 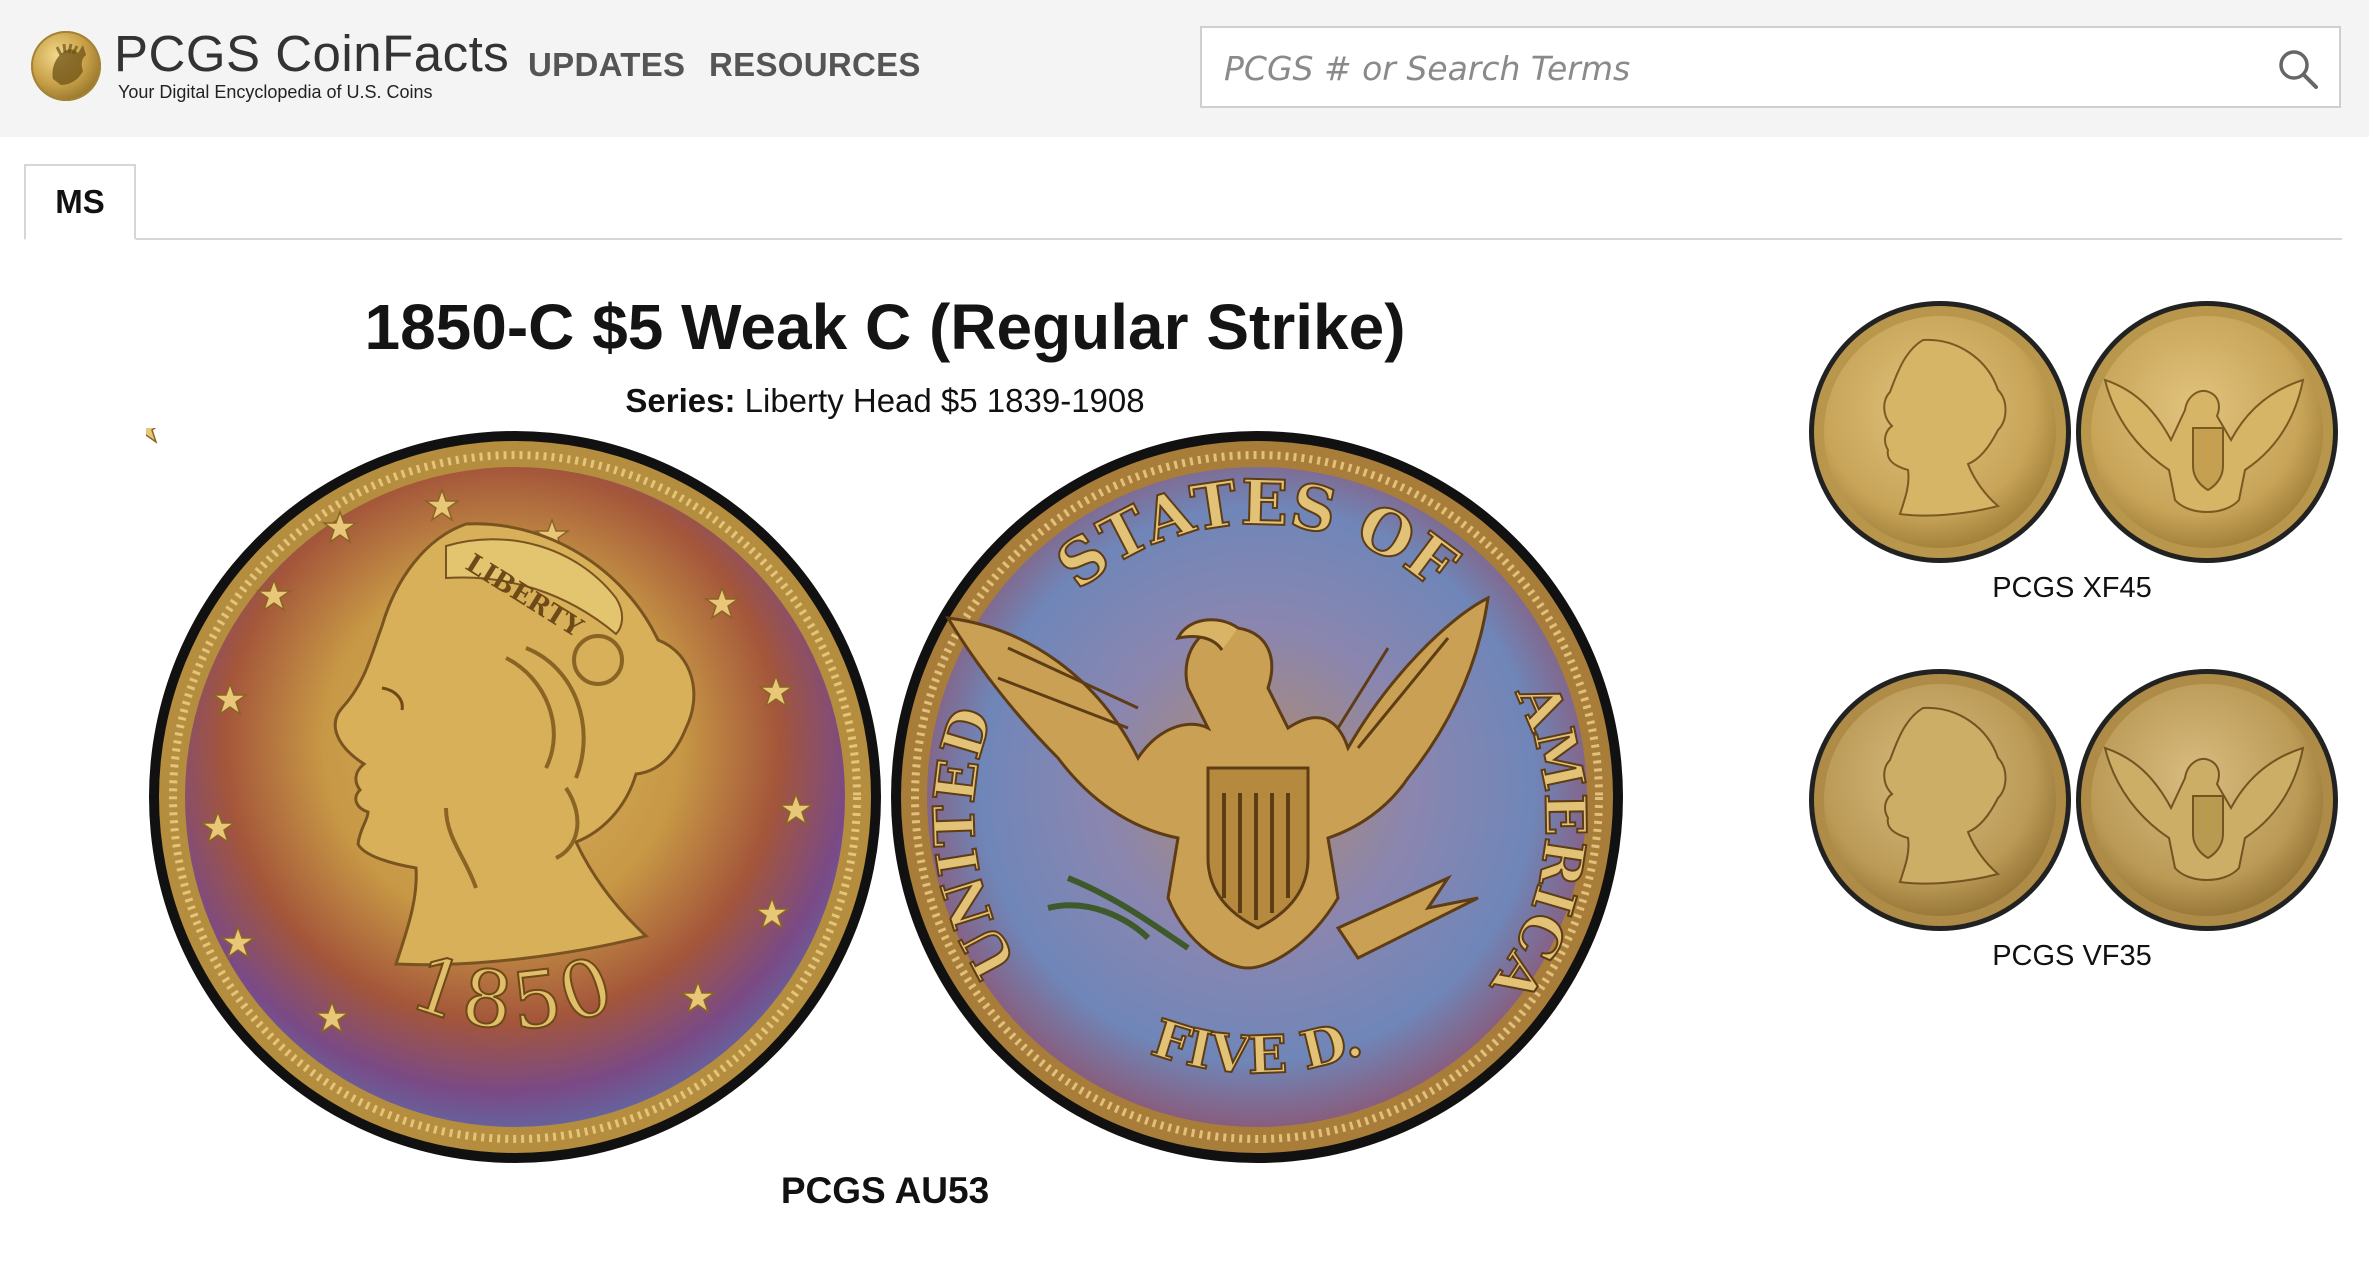 I want to click on coin-title: 1850-C $5 Weak C (Regular Strike), so click(x=885, y=327).